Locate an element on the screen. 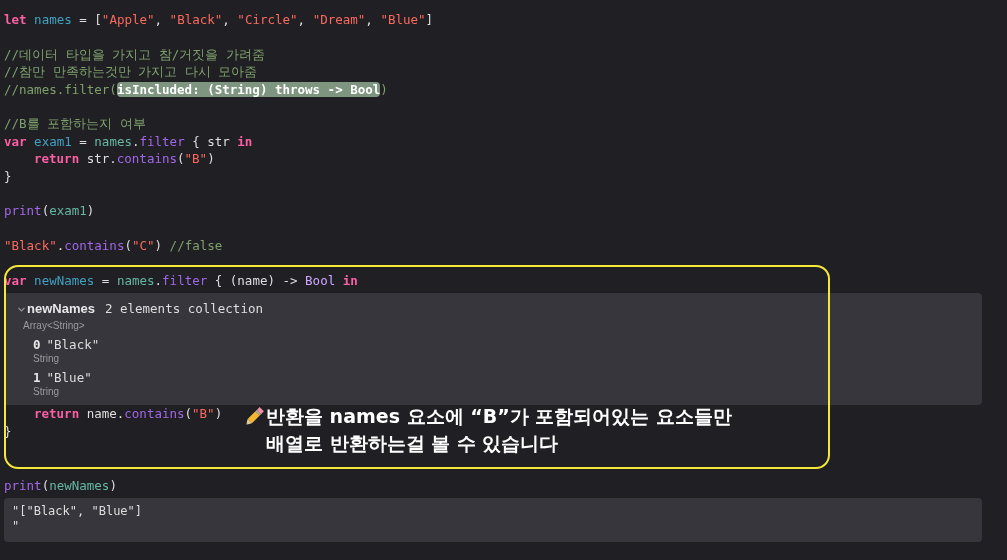 This screenshot has width=1007, height=560. code-line: //데이터 타입을 가지고 참/거짓을 가려줌 is located at coordinates (134, 54).